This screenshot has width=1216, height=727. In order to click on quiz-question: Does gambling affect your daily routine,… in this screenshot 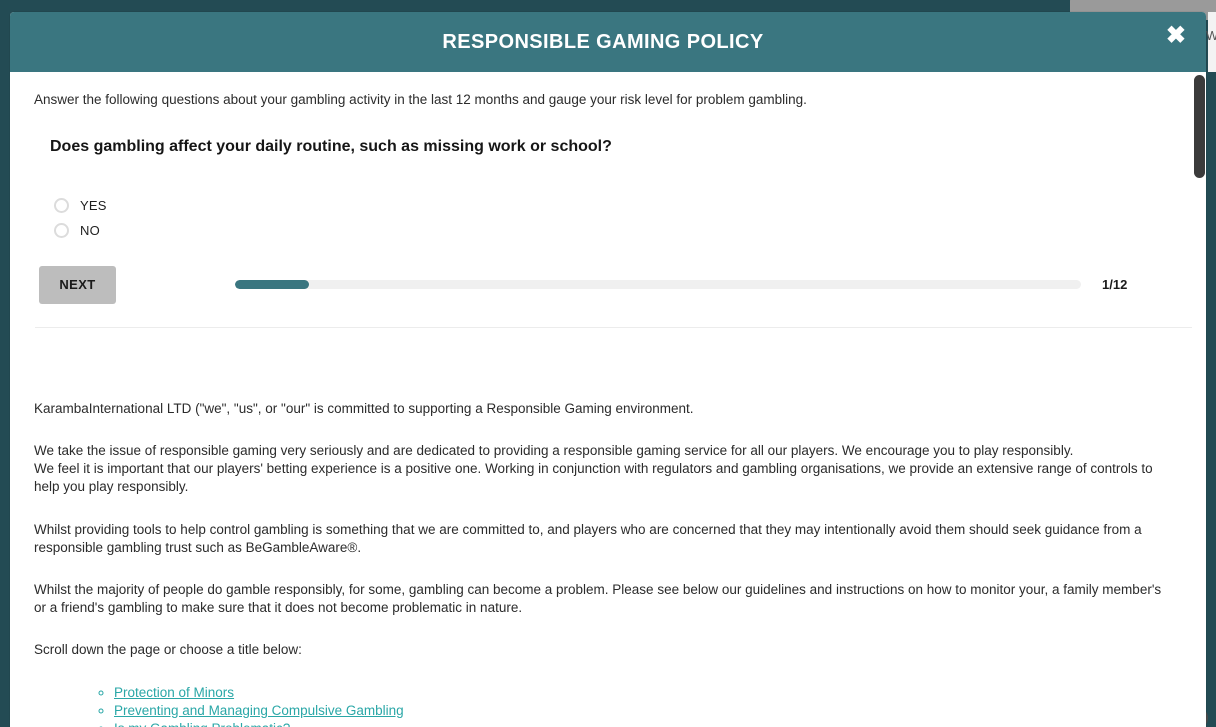, I will do `click(331, 147)`.